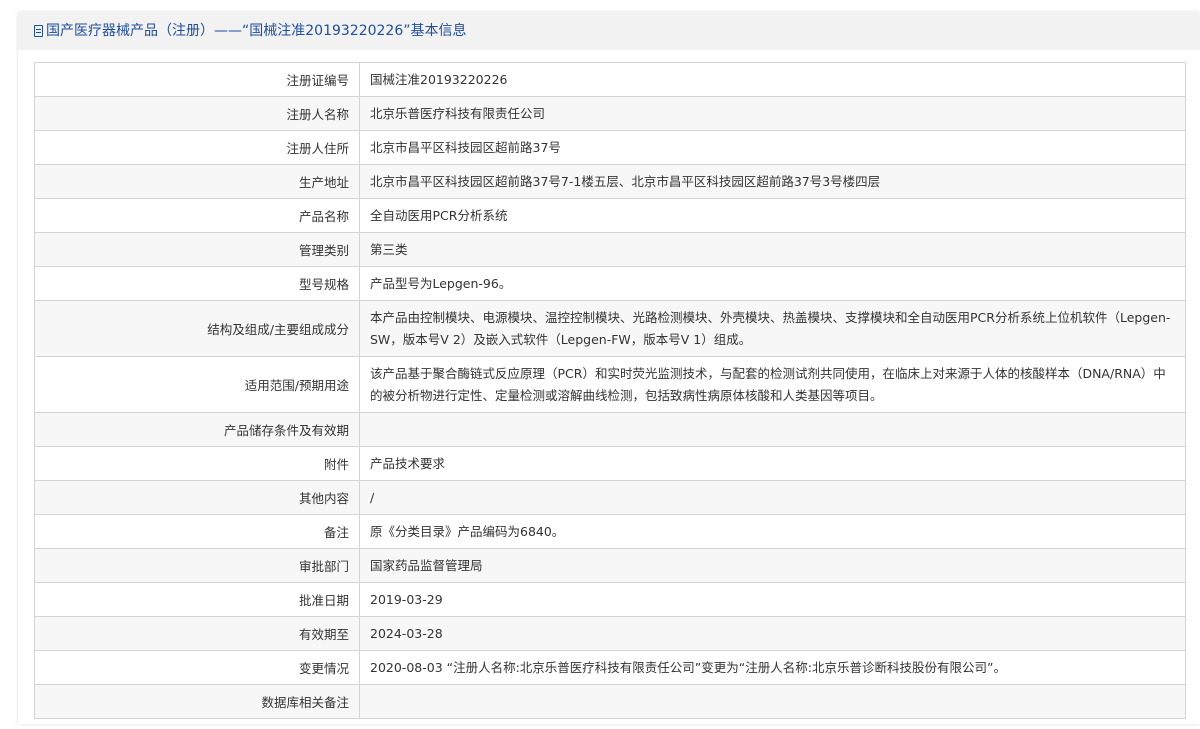 This screenshot has width=1200, height=729. Describe the element at coordinates (197, 531) in the screenshot. I see `row-label: 备注` at that location.